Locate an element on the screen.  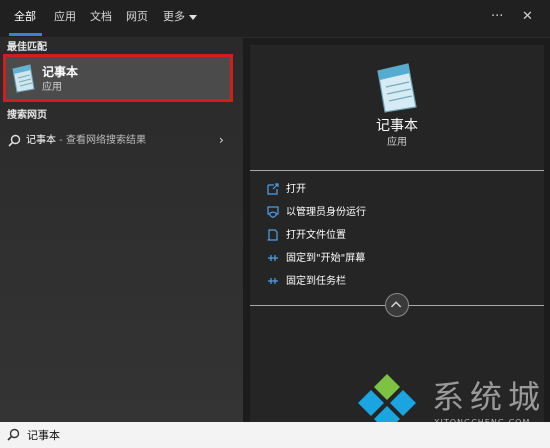
best-match-subtitle: 应用 is located at coordinates (52, 87).